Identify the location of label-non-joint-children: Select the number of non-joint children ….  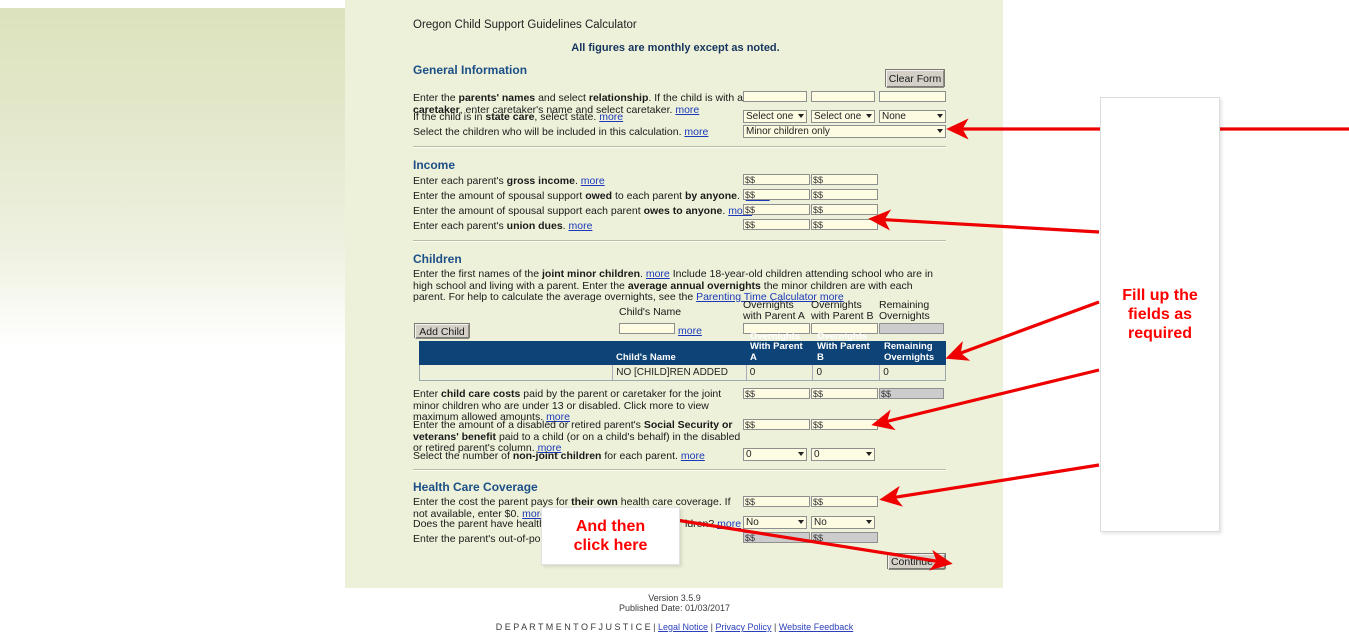
(559, 456).